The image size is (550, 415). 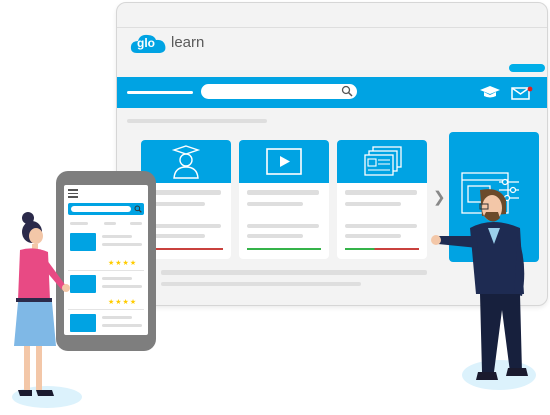 What do you see at coordinates (332, 15) in the screenshot?
I see `browser-title-bar` at bounding box center [332, 15].